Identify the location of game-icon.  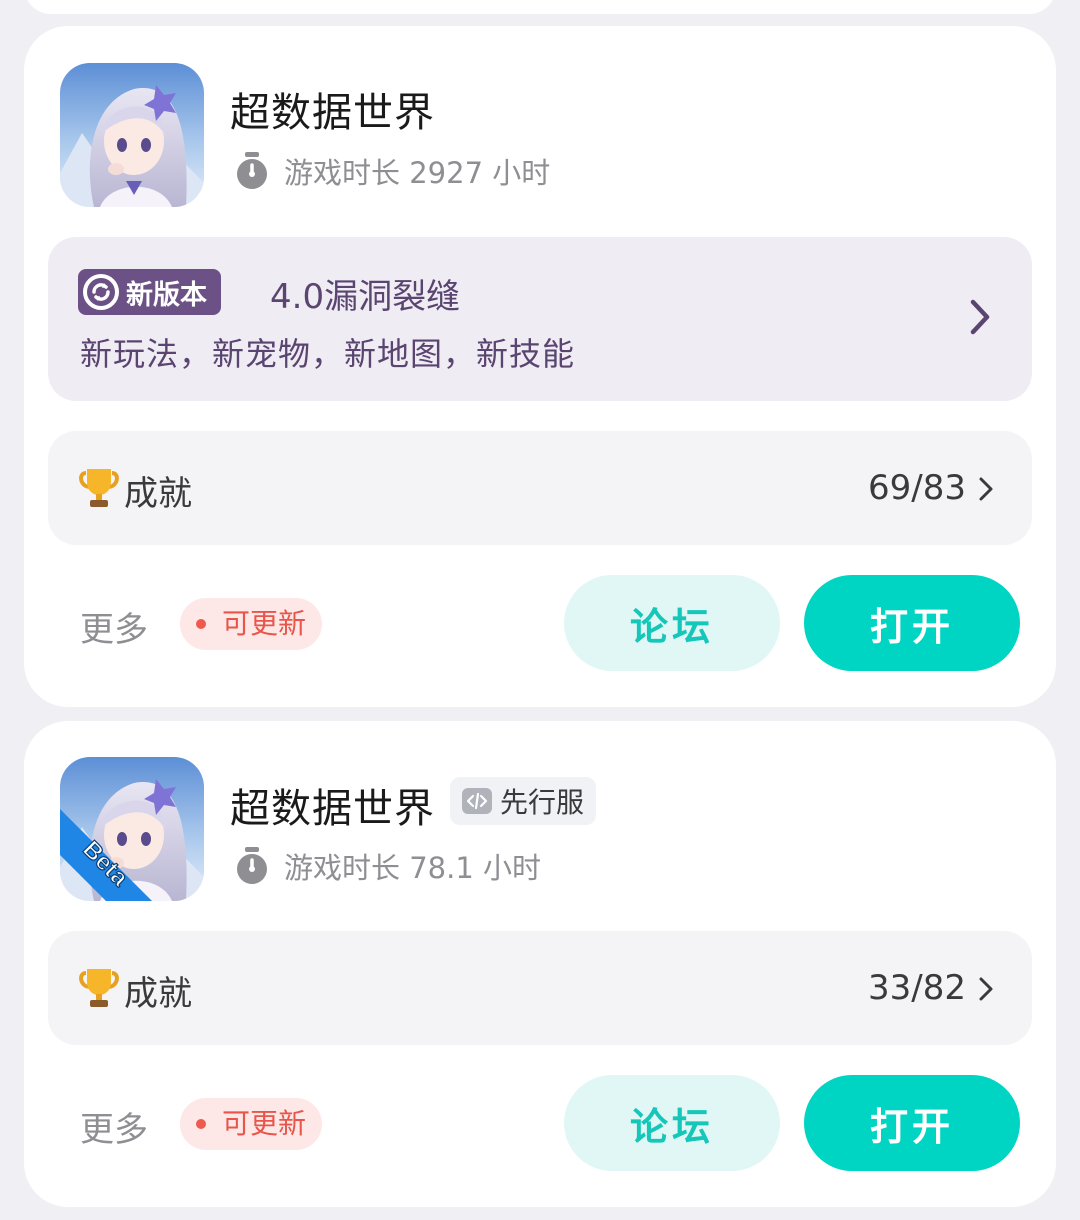
(132, 135).